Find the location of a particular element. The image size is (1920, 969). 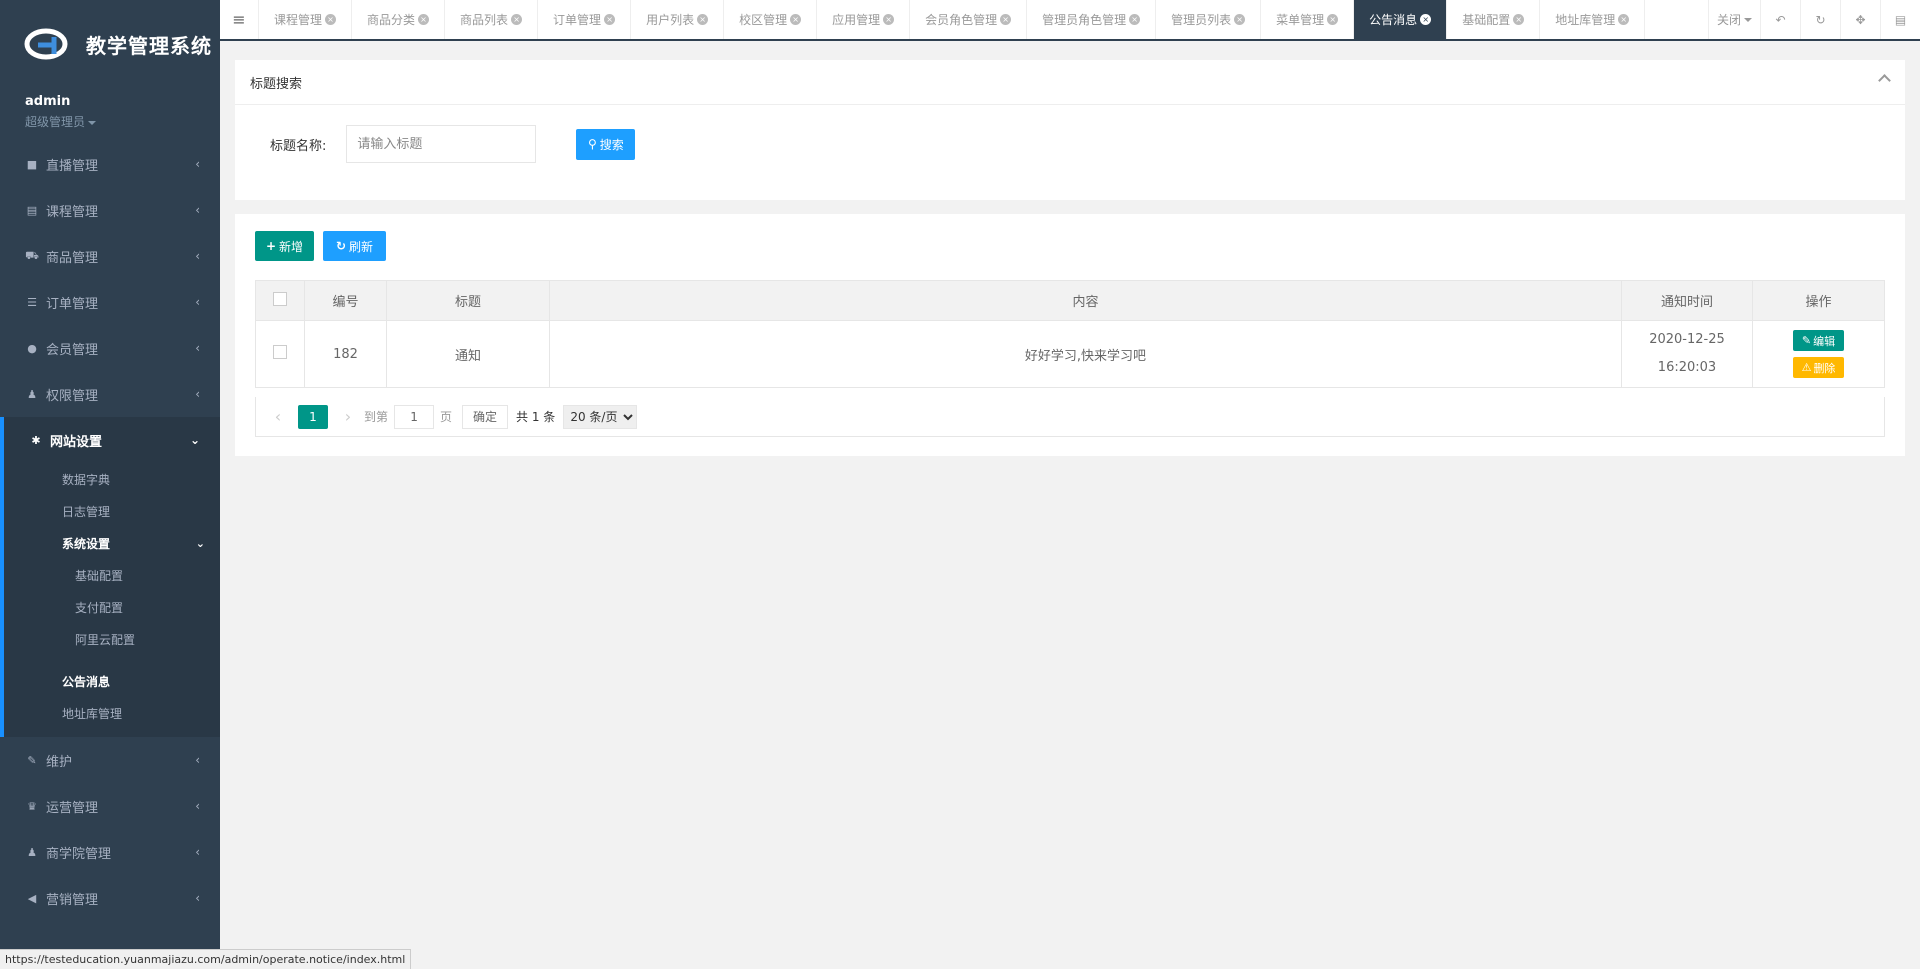

page-size-select: 20 条/页 is located at coordinates (600, 416).